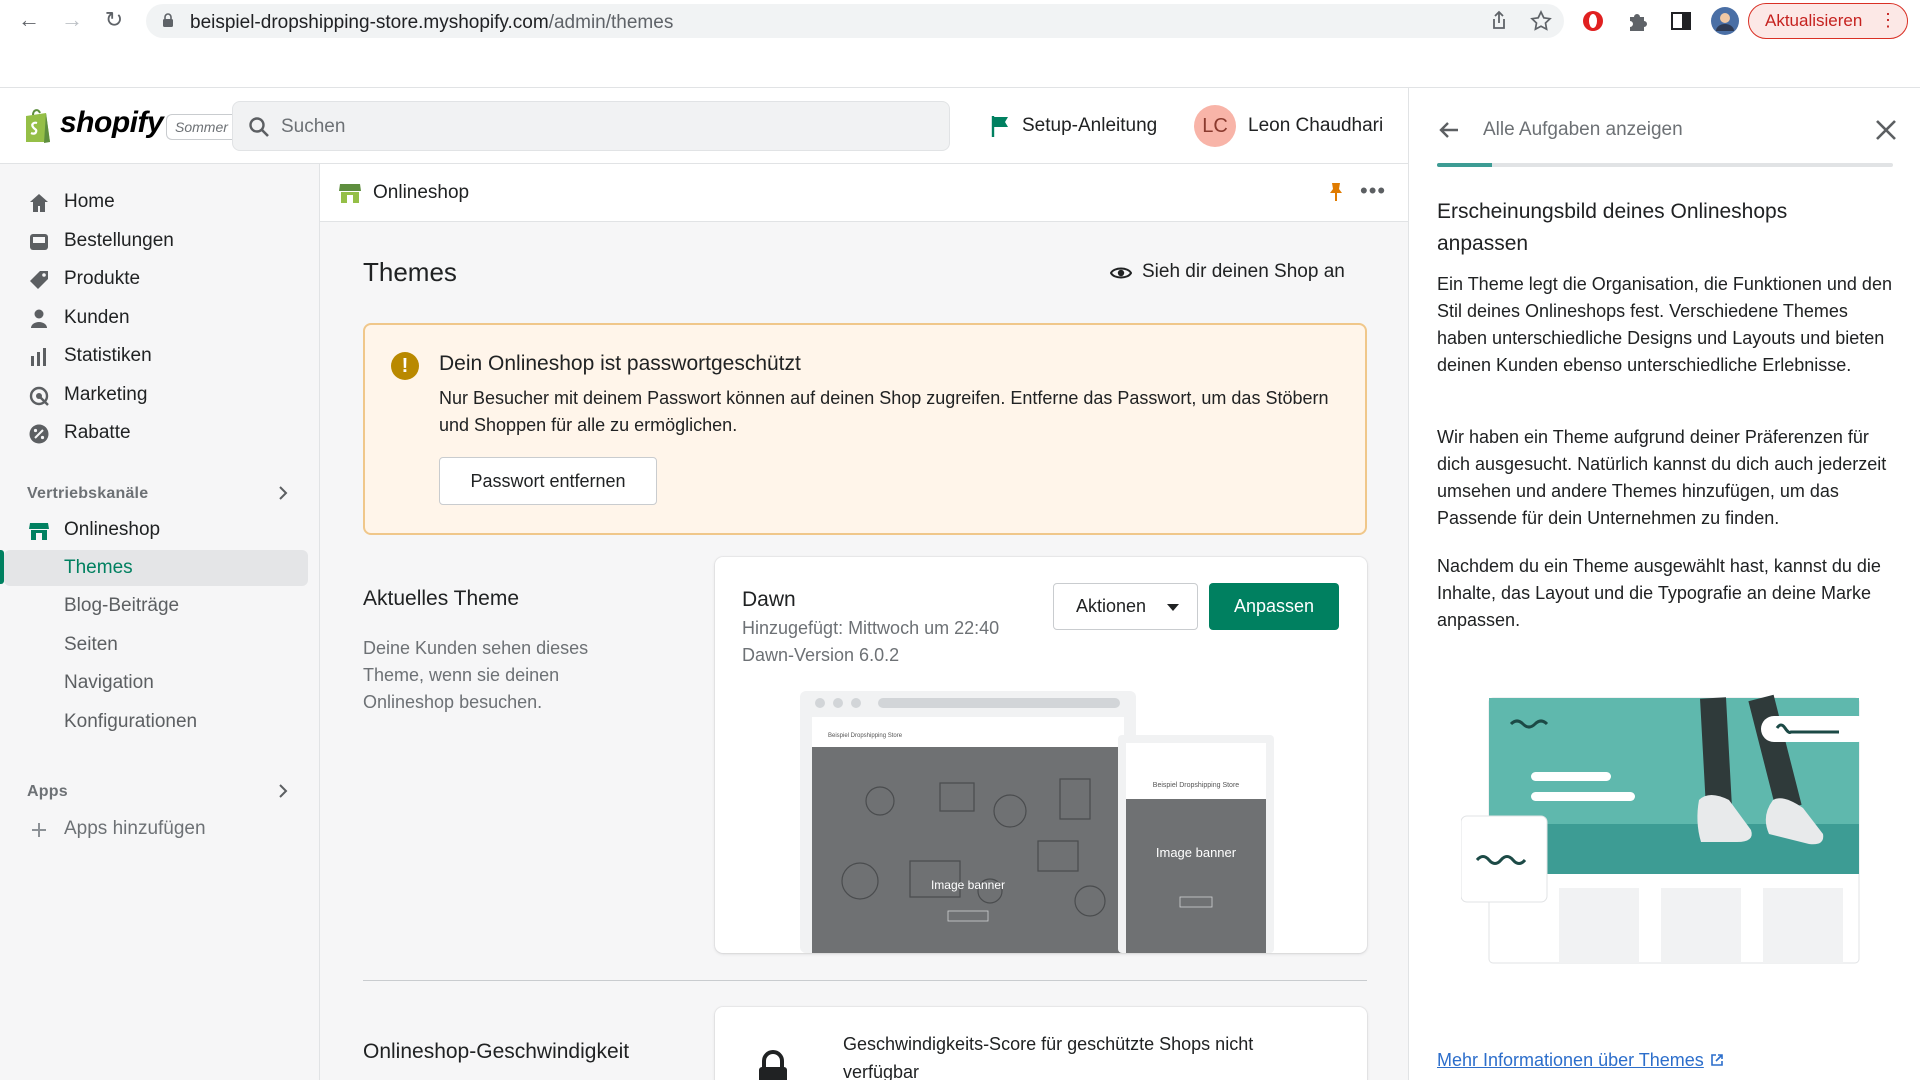  What do you see at coordinates (496, 1051) in the screenshot?
I see `store-speed-heading: Onlineshop-Geschwindigkeit` at bounding box center [496, 1051].